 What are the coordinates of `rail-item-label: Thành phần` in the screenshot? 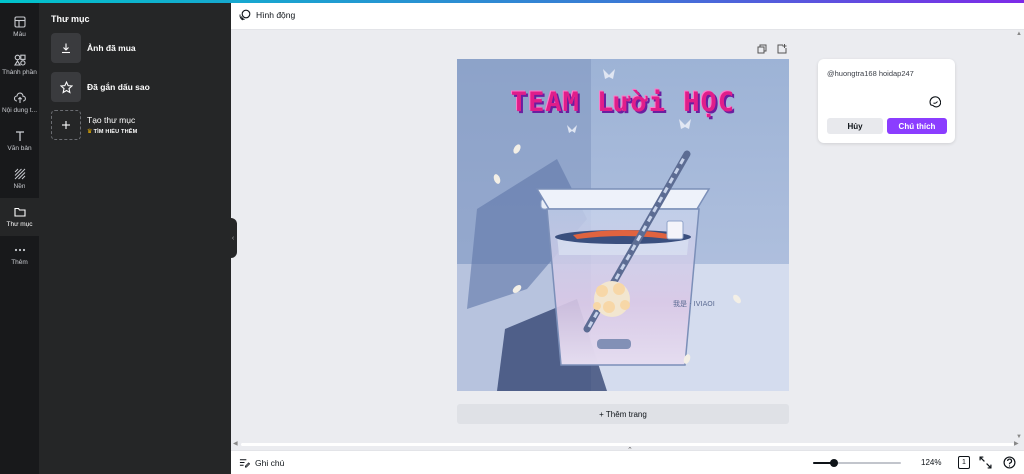 It's located at (19, 72).